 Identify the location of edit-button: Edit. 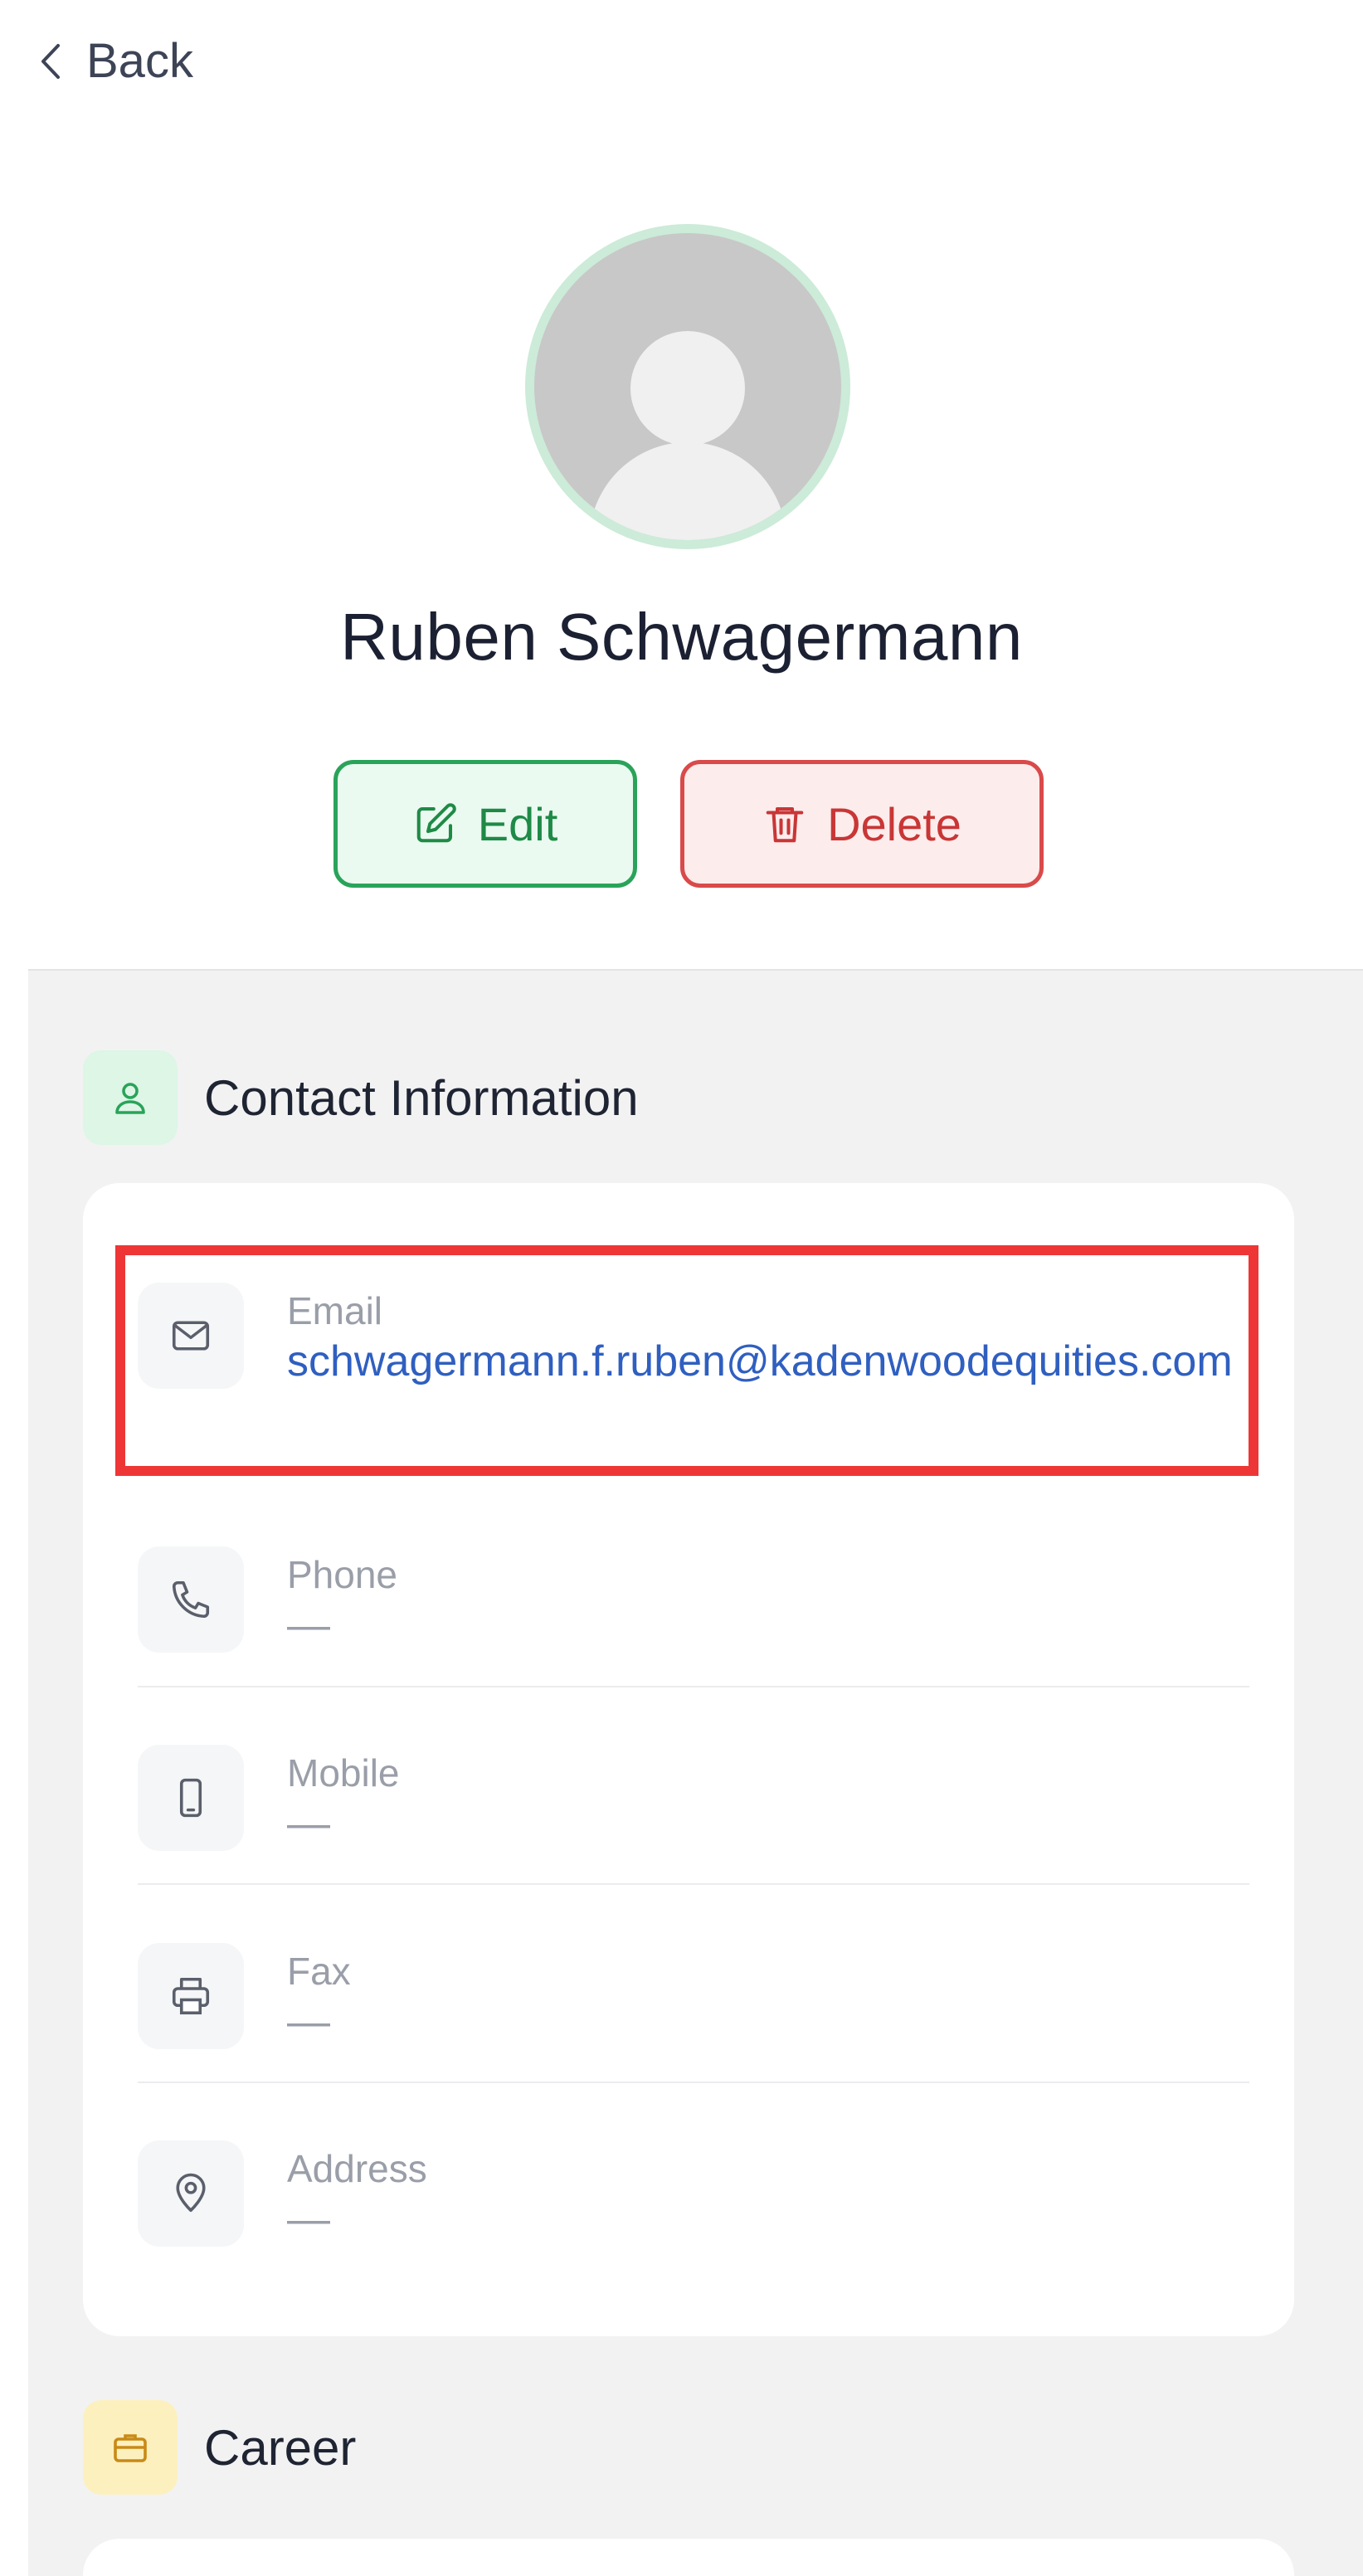
(485, 824).